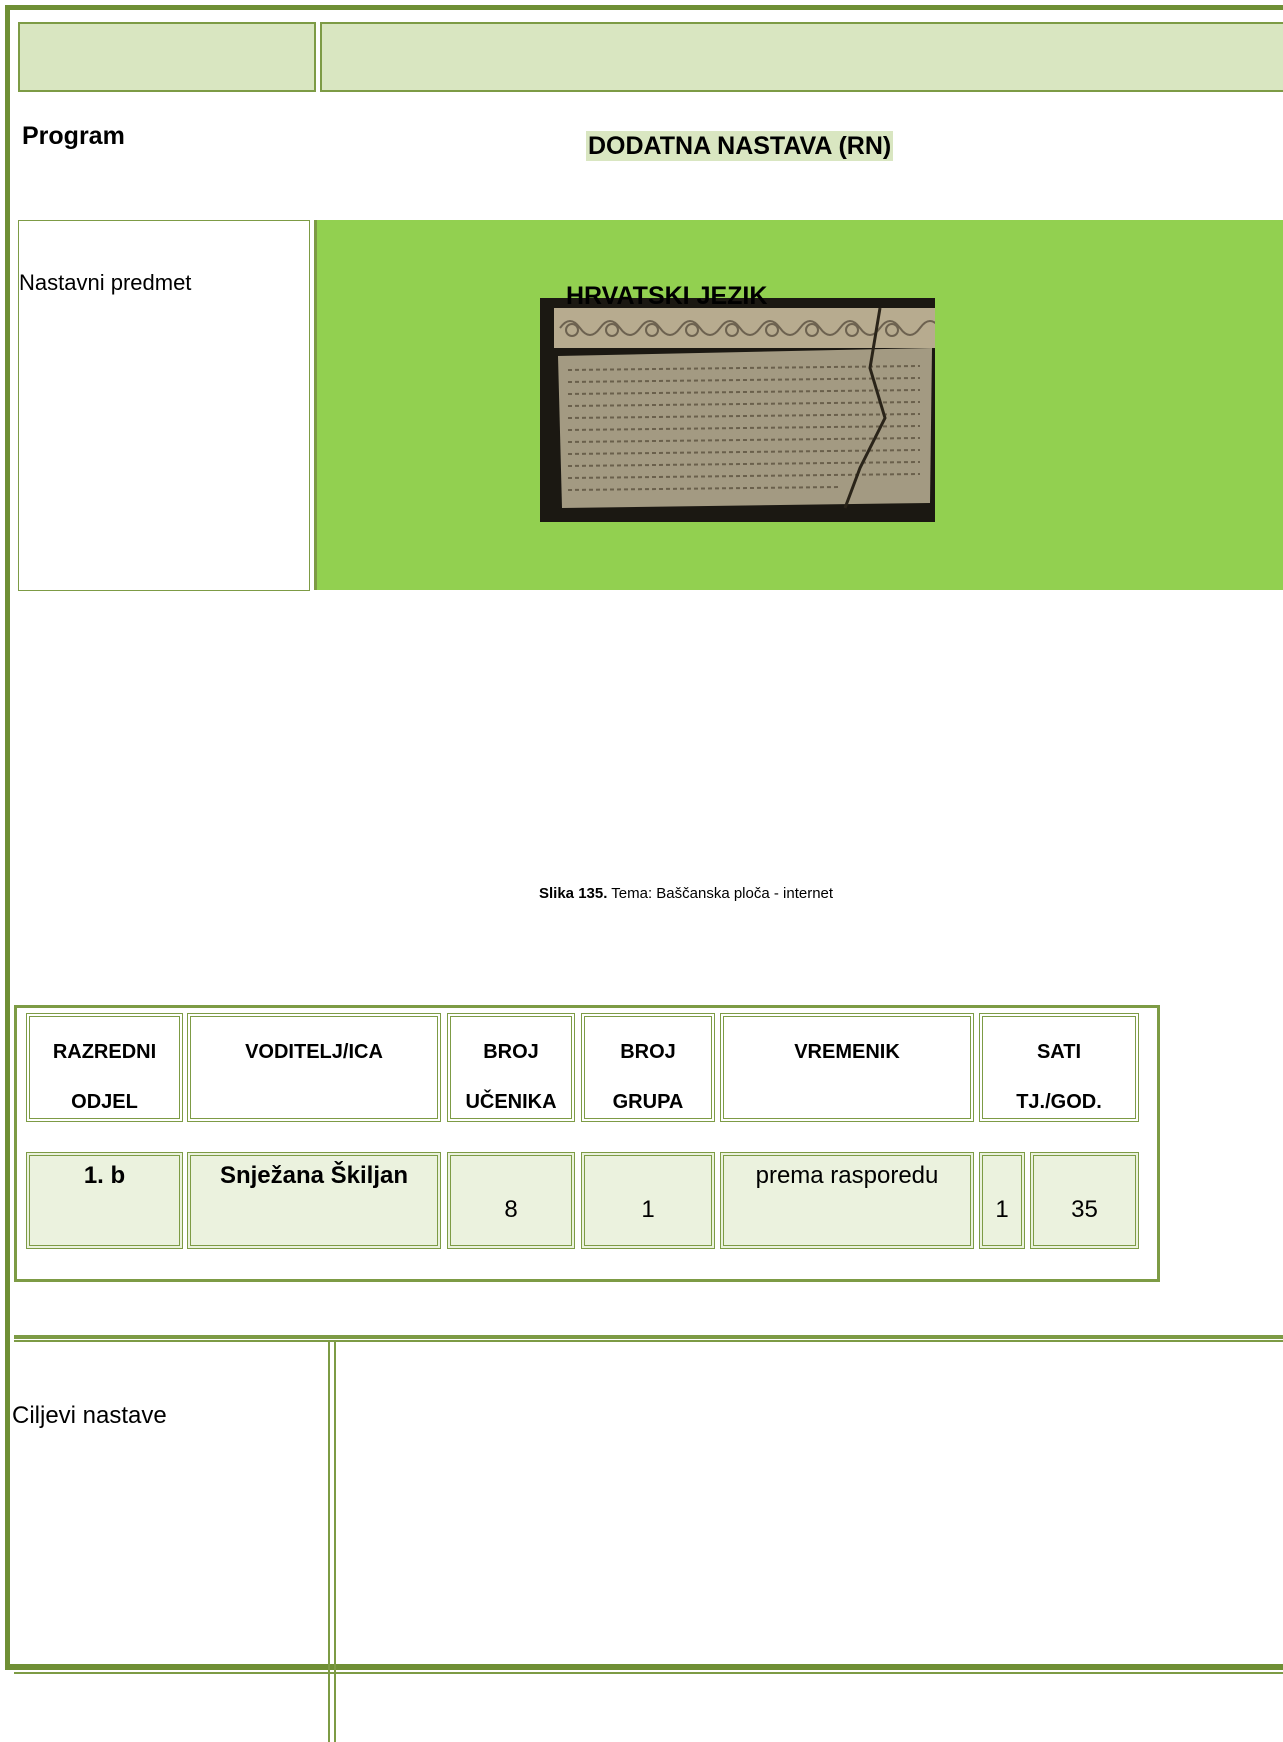 The image size is (1283, 1742). What do you see at coordinates (667, 296) in the screenshot?
I see `subject-name: HRVATSKI JEZIK` at bounding box center [667, 296].